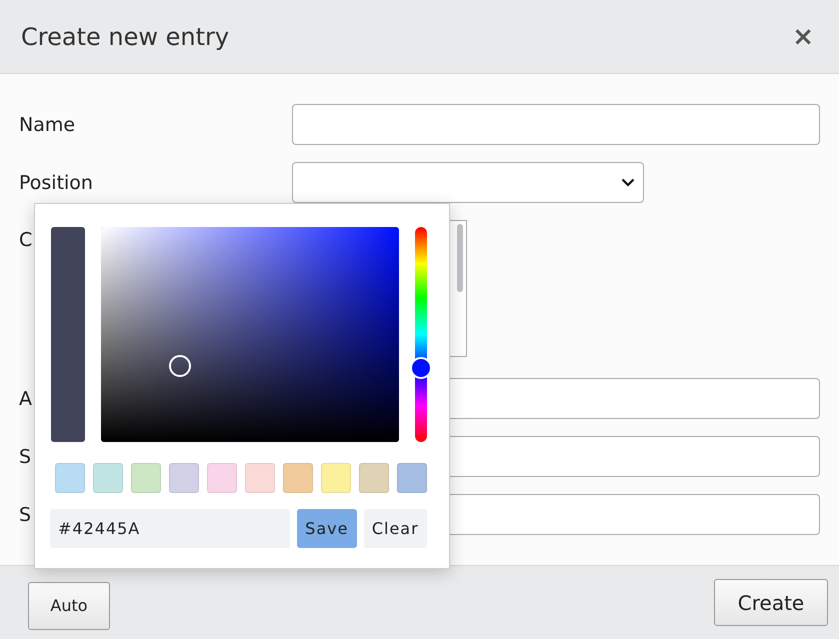  What do you see at coordinates (26, 399) in the screenshot?
I see `field-label: A` at bounding box center [26, 399].